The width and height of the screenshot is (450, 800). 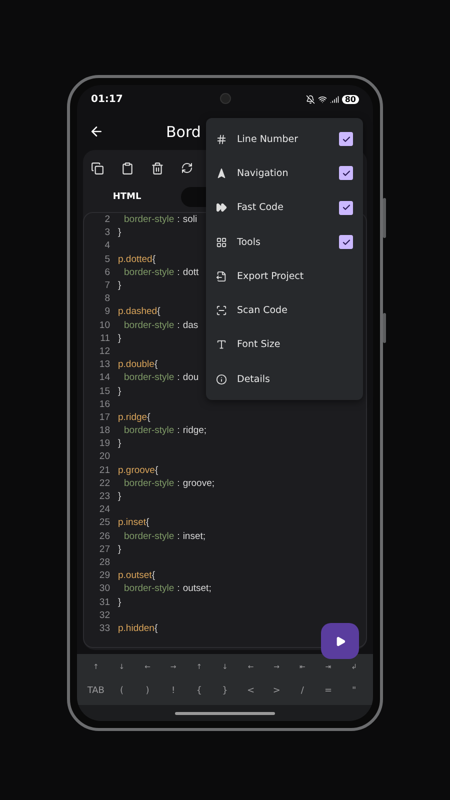 What do you see at coordinates (136, 470) in the screenshot?
I see `code-selector: p.groove` at bounding box center [136, 470].